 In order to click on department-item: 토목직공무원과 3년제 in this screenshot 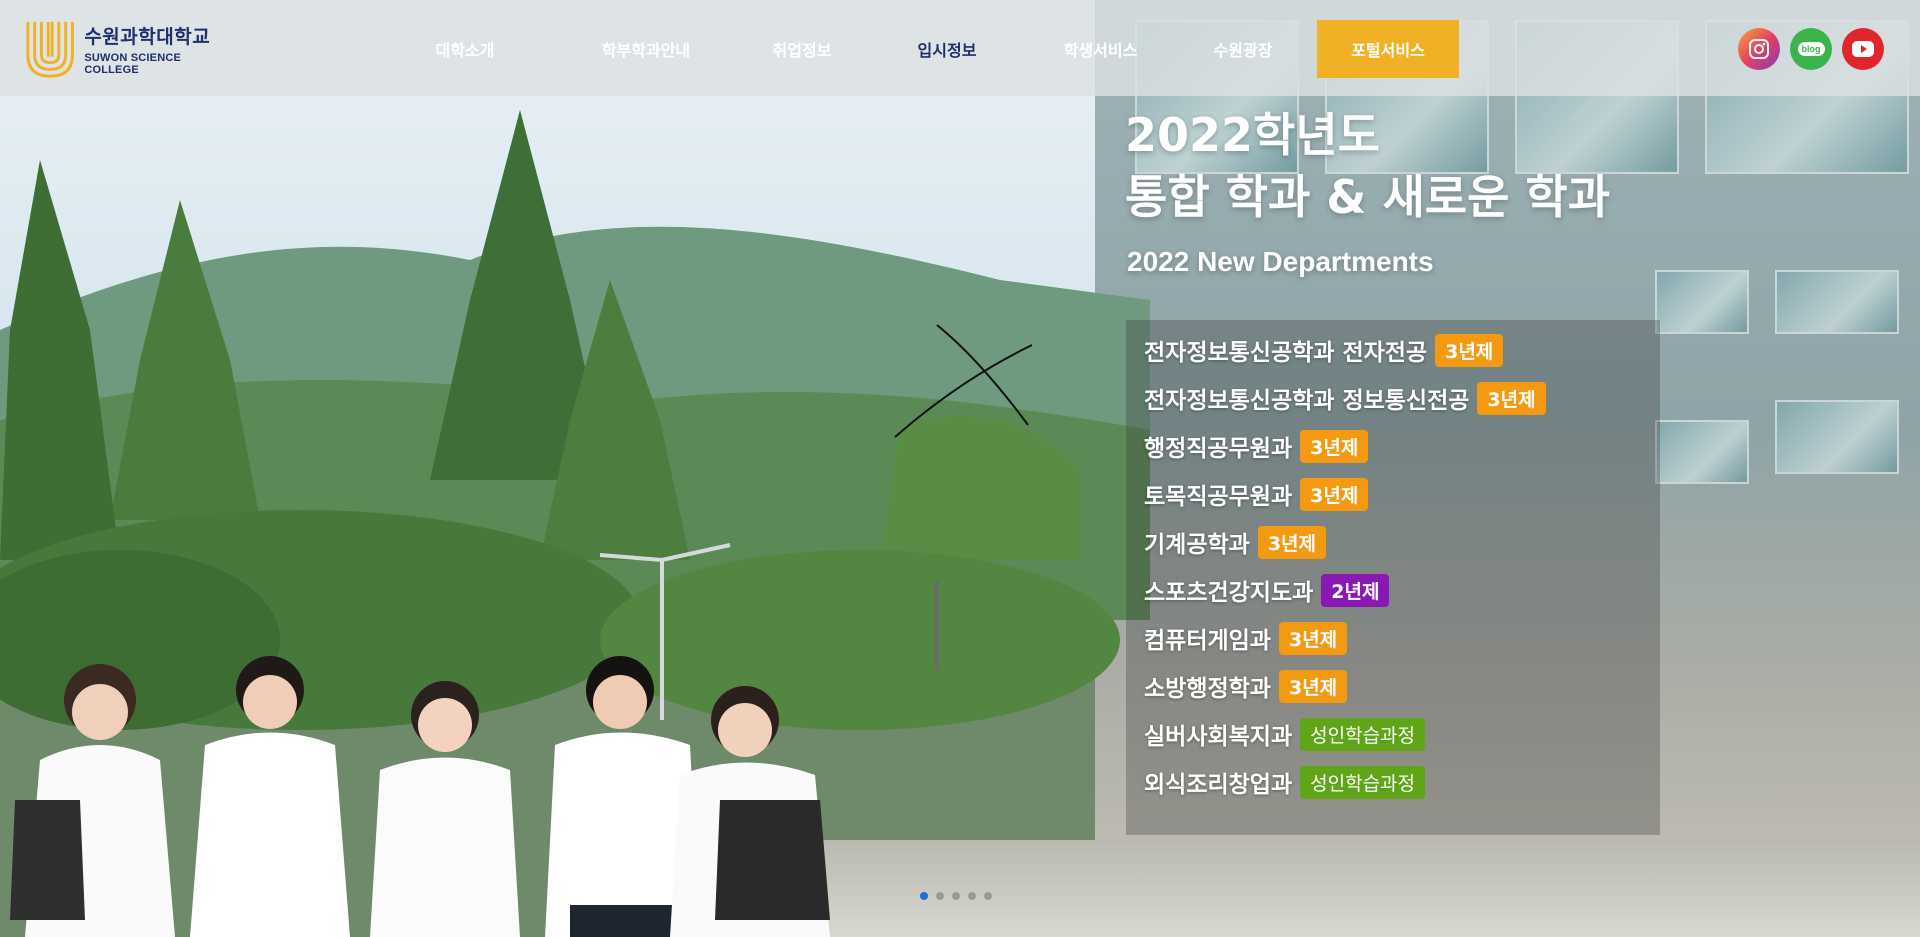, I will do `click(1253, 494)`.